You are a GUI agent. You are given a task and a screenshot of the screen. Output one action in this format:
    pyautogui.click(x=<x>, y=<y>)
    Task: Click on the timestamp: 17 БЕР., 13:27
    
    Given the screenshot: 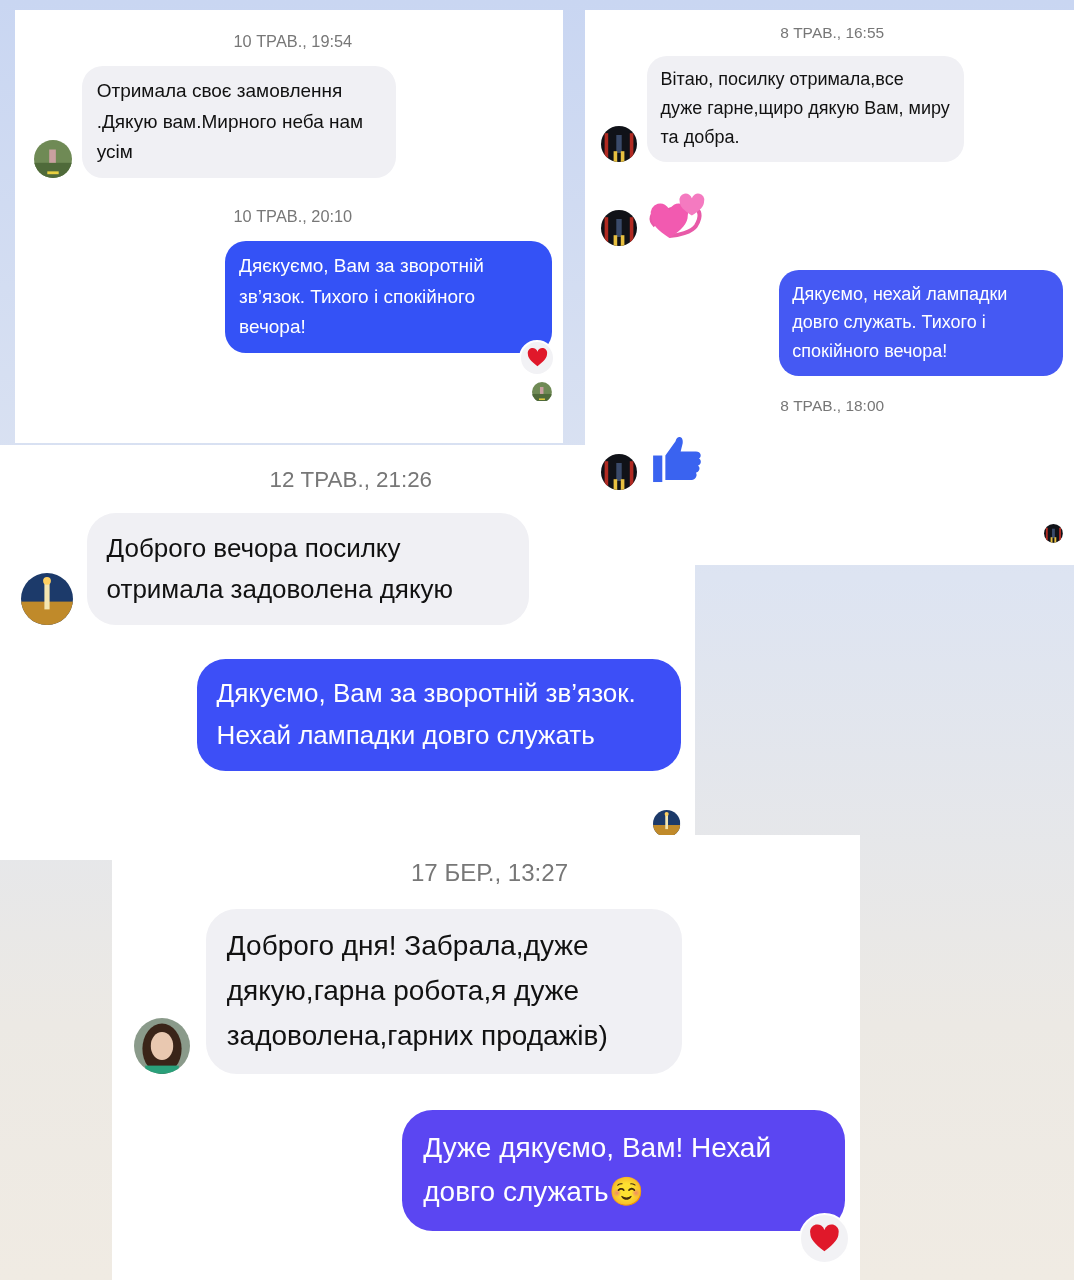 What is the action you would take?
    pyautogui.click(x=489, y=873)
    